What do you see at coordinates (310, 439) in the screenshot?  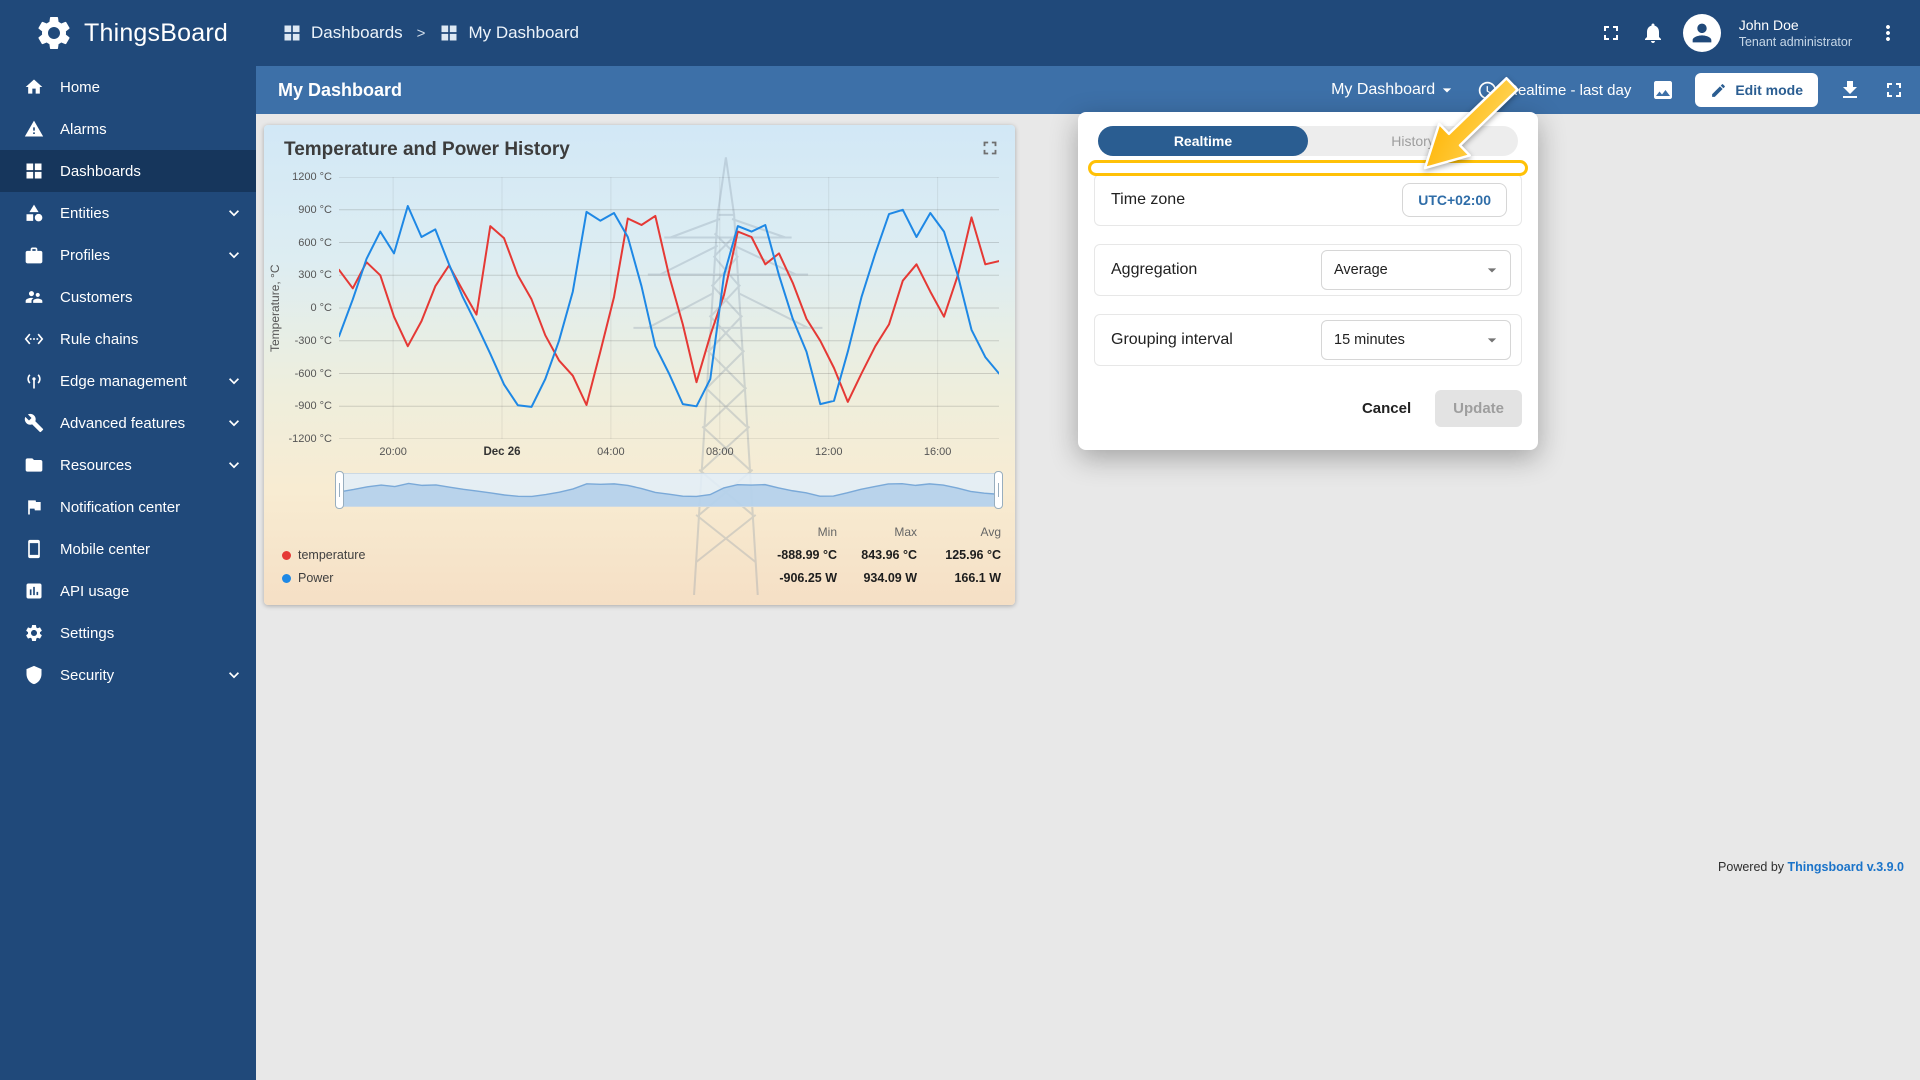 I see `y-axis-tick: -1200 °C` at bounding box center [310, 439].